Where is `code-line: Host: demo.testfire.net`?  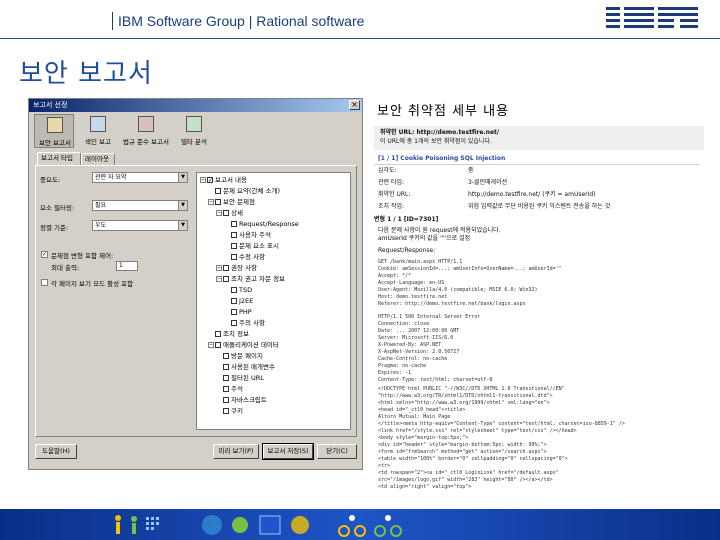 code-line: Host: demo.testfire.net is located at coordinates (413, 297).